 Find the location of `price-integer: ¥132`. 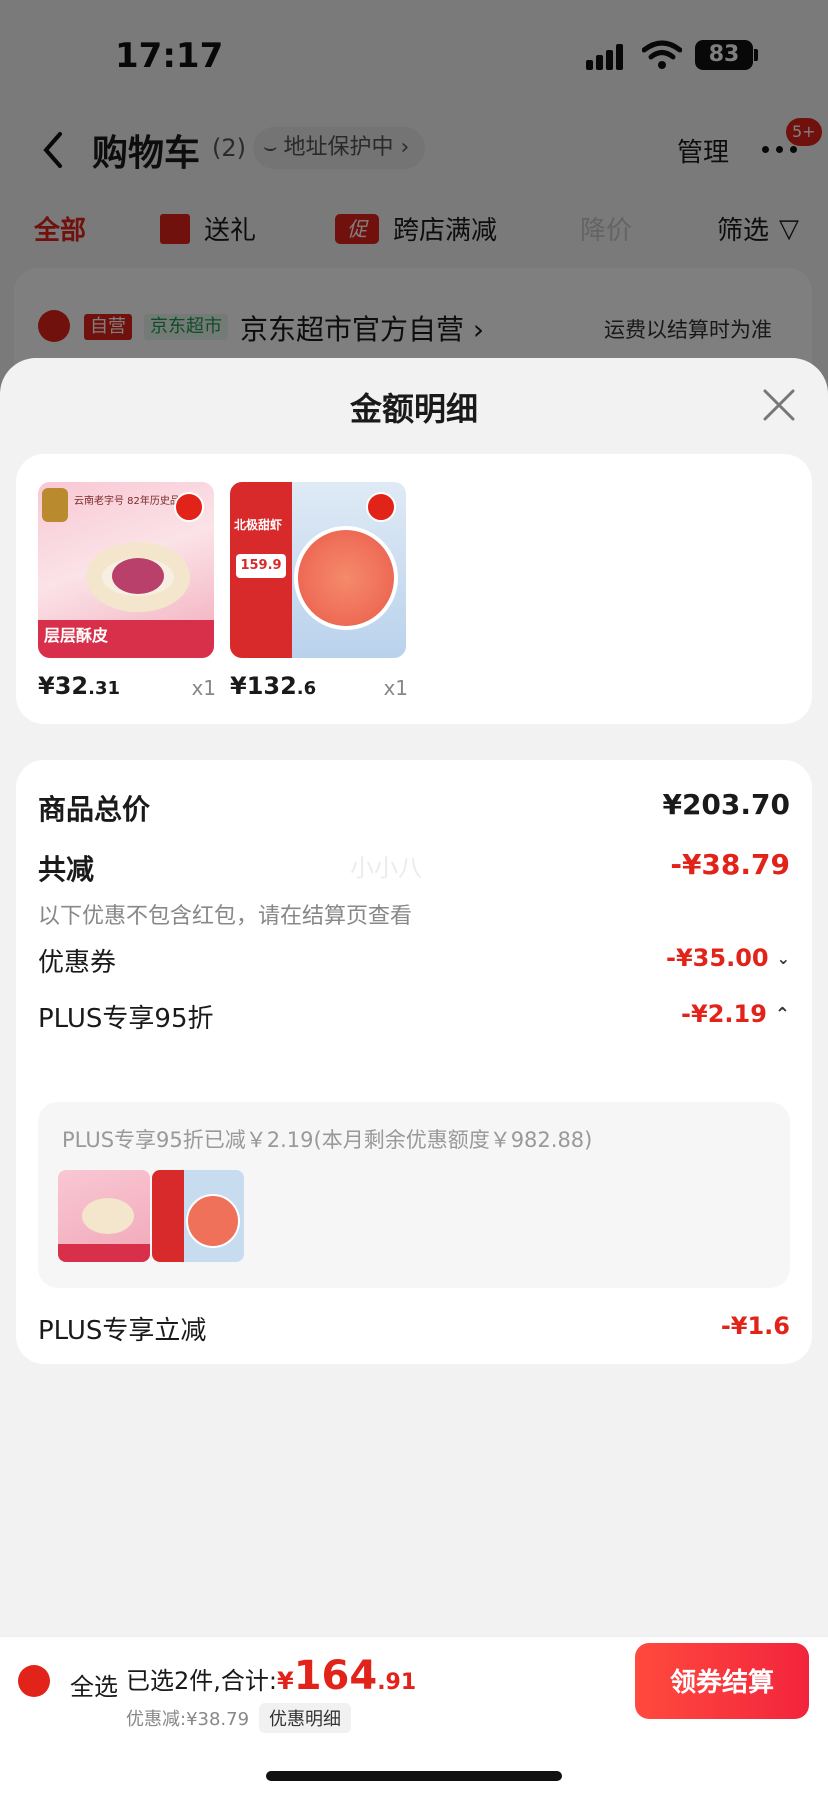

price-integer: ¥132 is located at coordinates (263, 686).